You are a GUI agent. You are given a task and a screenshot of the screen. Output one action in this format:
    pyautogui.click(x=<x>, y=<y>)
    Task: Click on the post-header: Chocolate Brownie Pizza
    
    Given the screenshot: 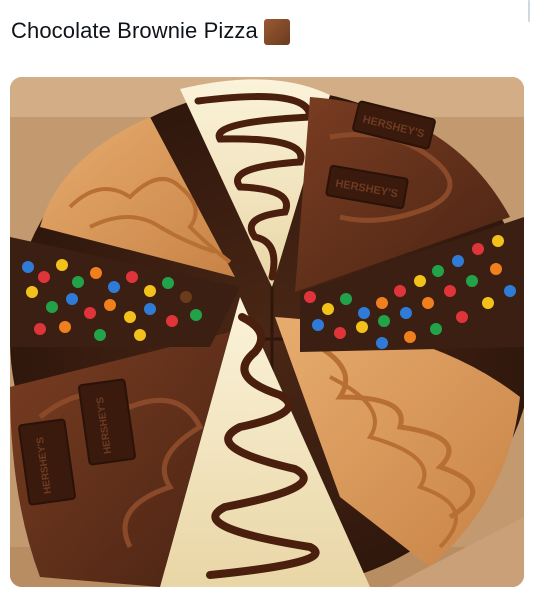 What is the action you would take?
    pyautogui.click(x=150, y=31)
    